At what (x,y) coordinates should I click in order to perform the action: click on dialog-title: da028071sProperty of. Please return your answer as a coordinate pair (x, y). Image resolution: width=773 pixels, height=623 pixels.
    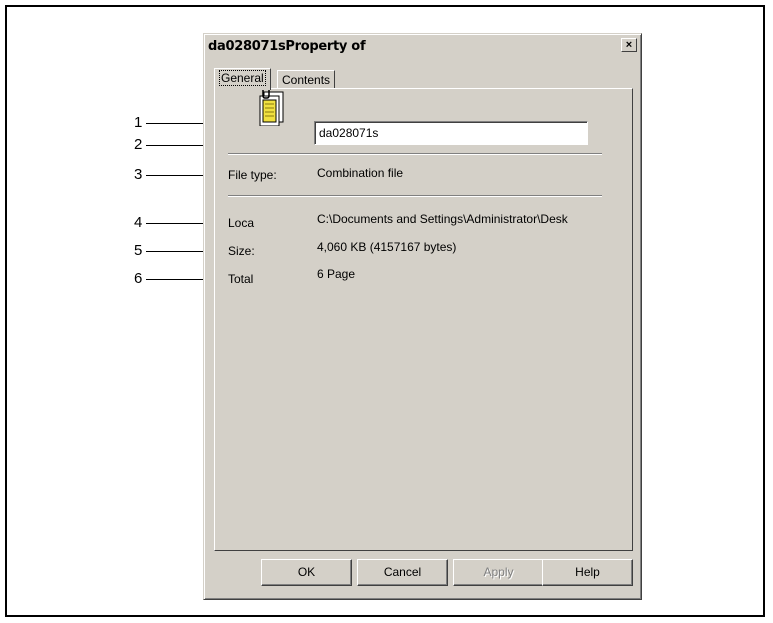
    Looking at the image, I should click on (287, 46).